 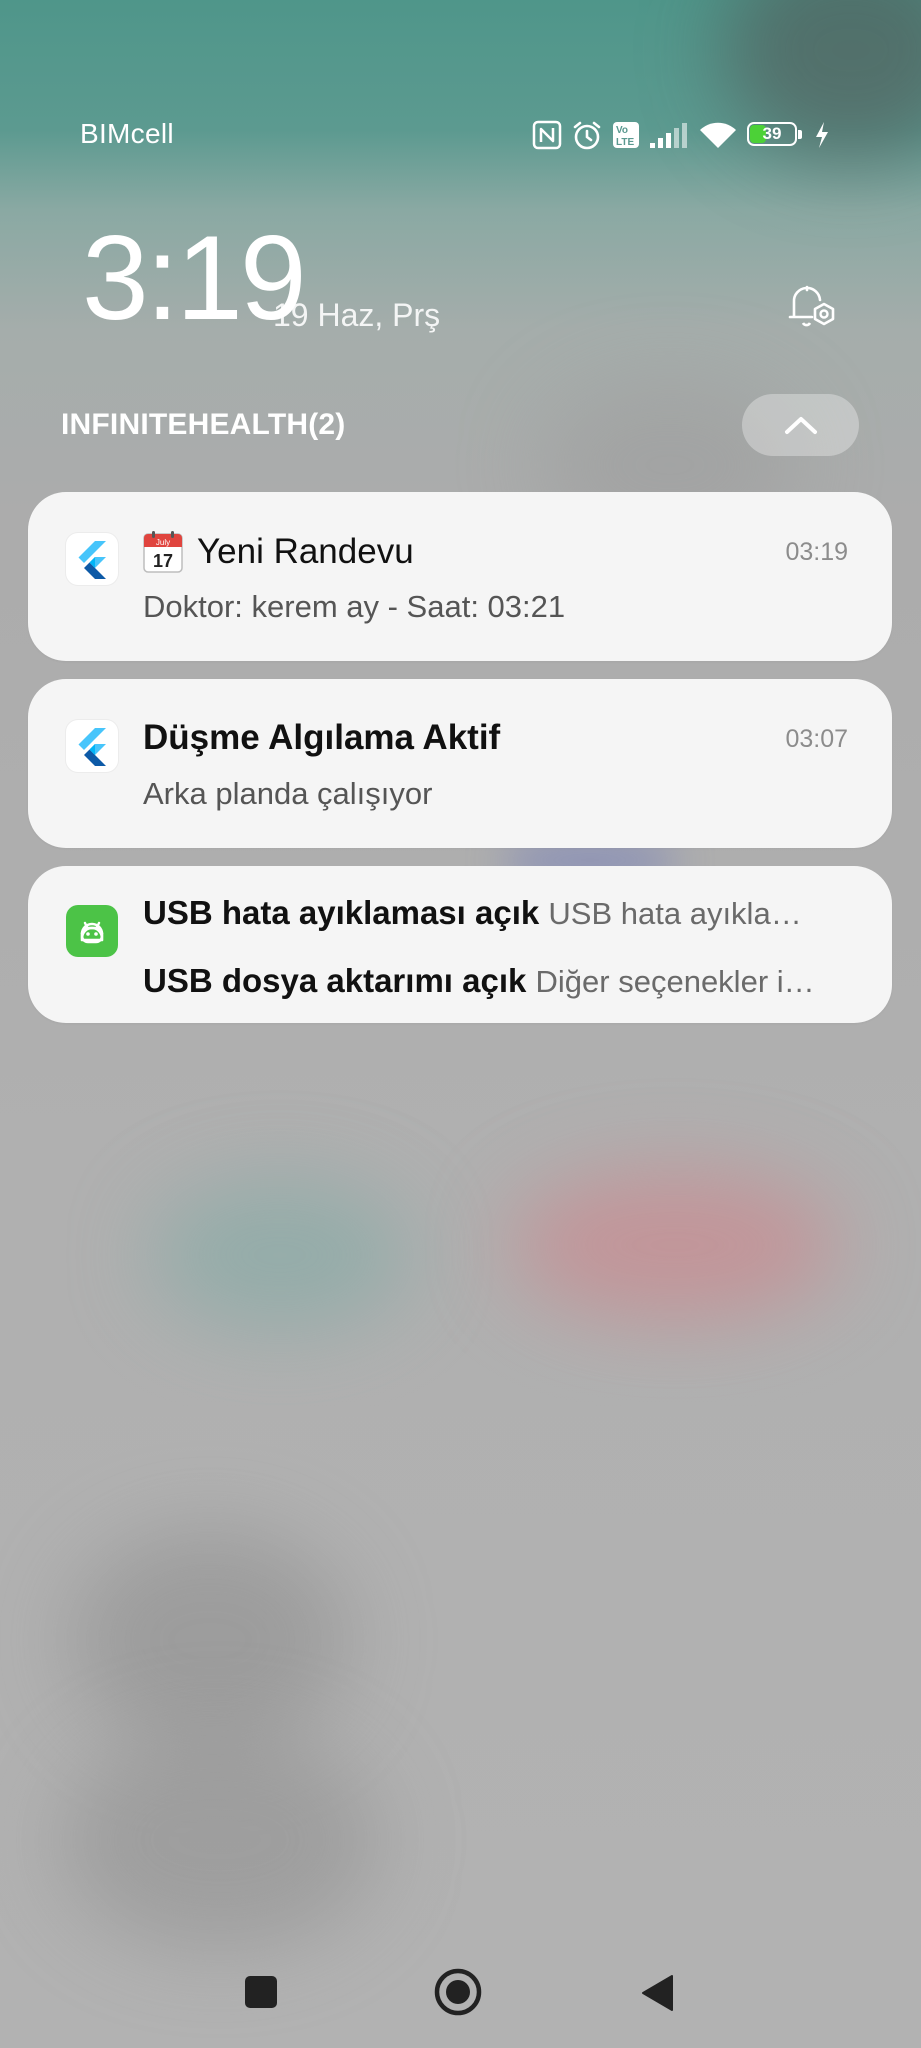 I want to click on volte-icon: Vo LTE, so click(x=626, y=135).